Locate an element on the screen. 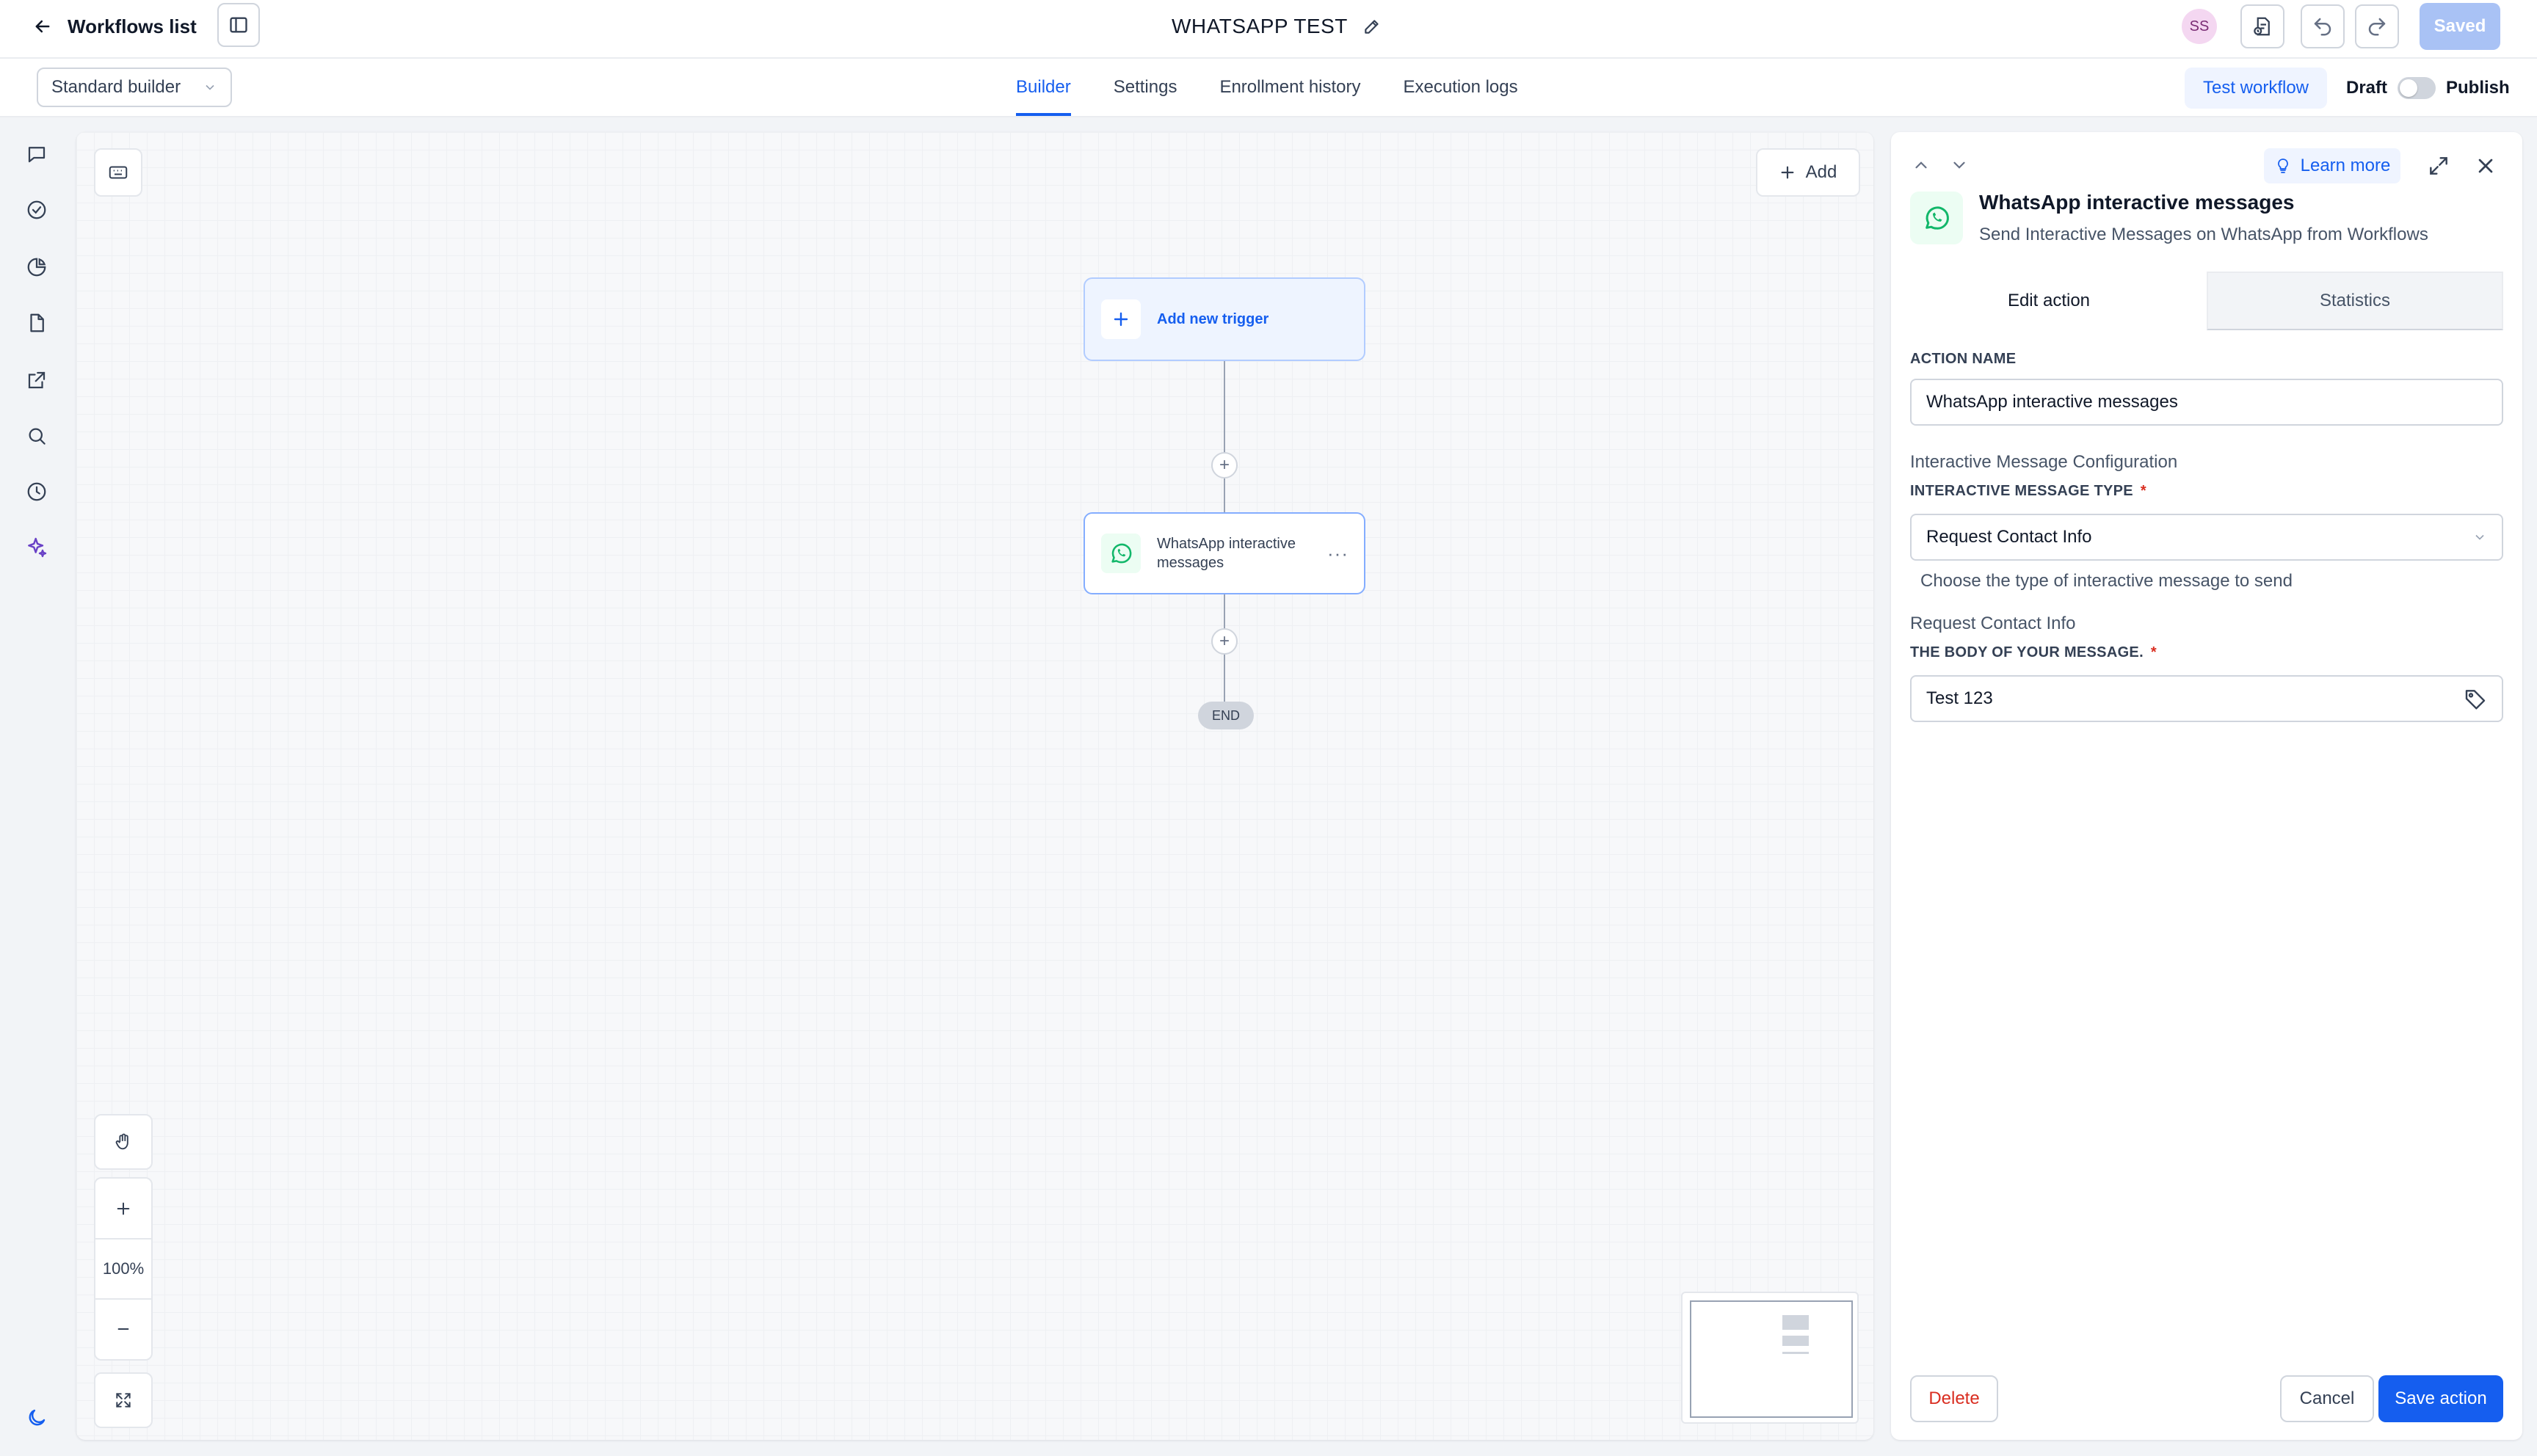 The height and width of the screenshot is (1456, 2537). left-rail is located at coordinates (36, 787).